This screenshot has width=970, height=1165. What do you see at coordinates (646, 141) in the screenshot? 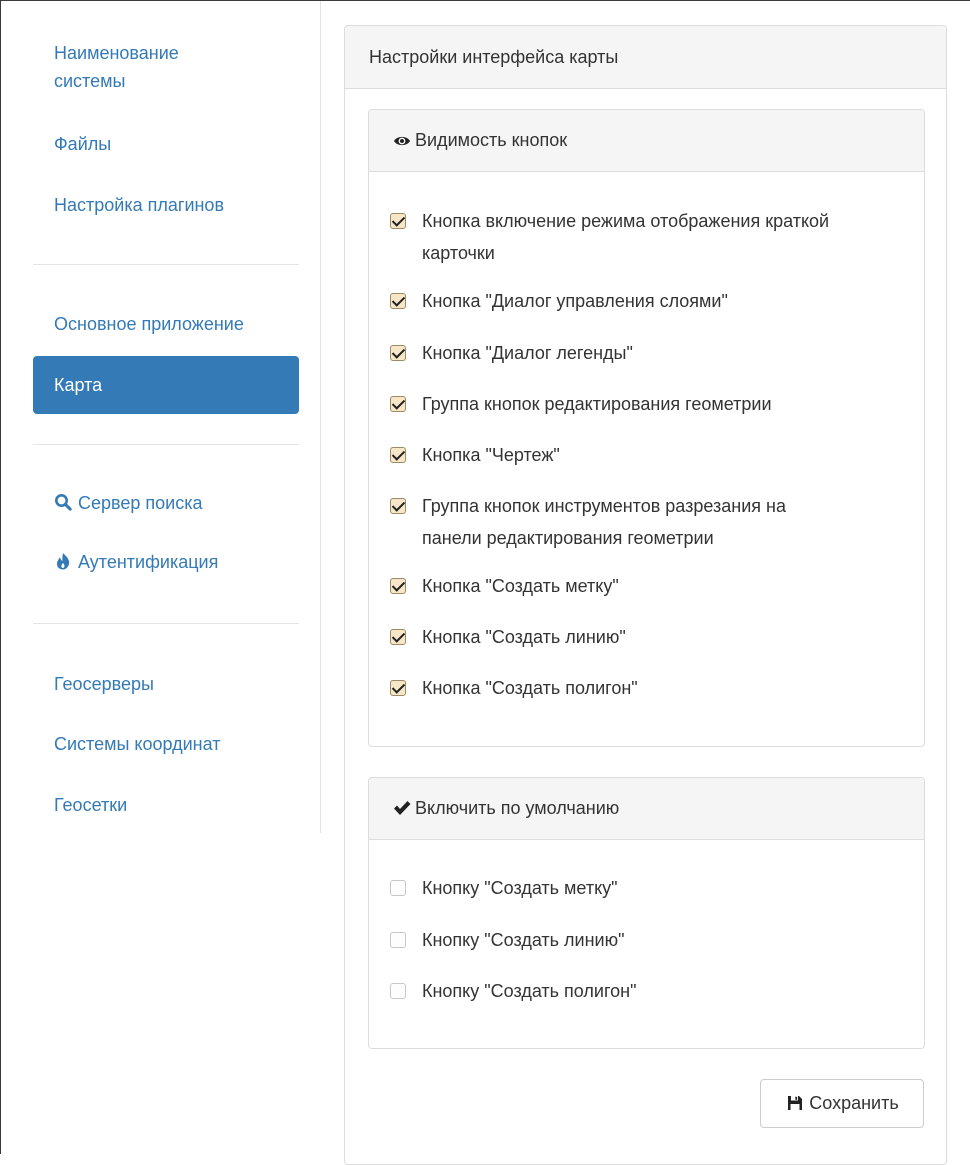
I see `button-visibility-heading: Видимость кнопок` at bounding box center [646, 141].